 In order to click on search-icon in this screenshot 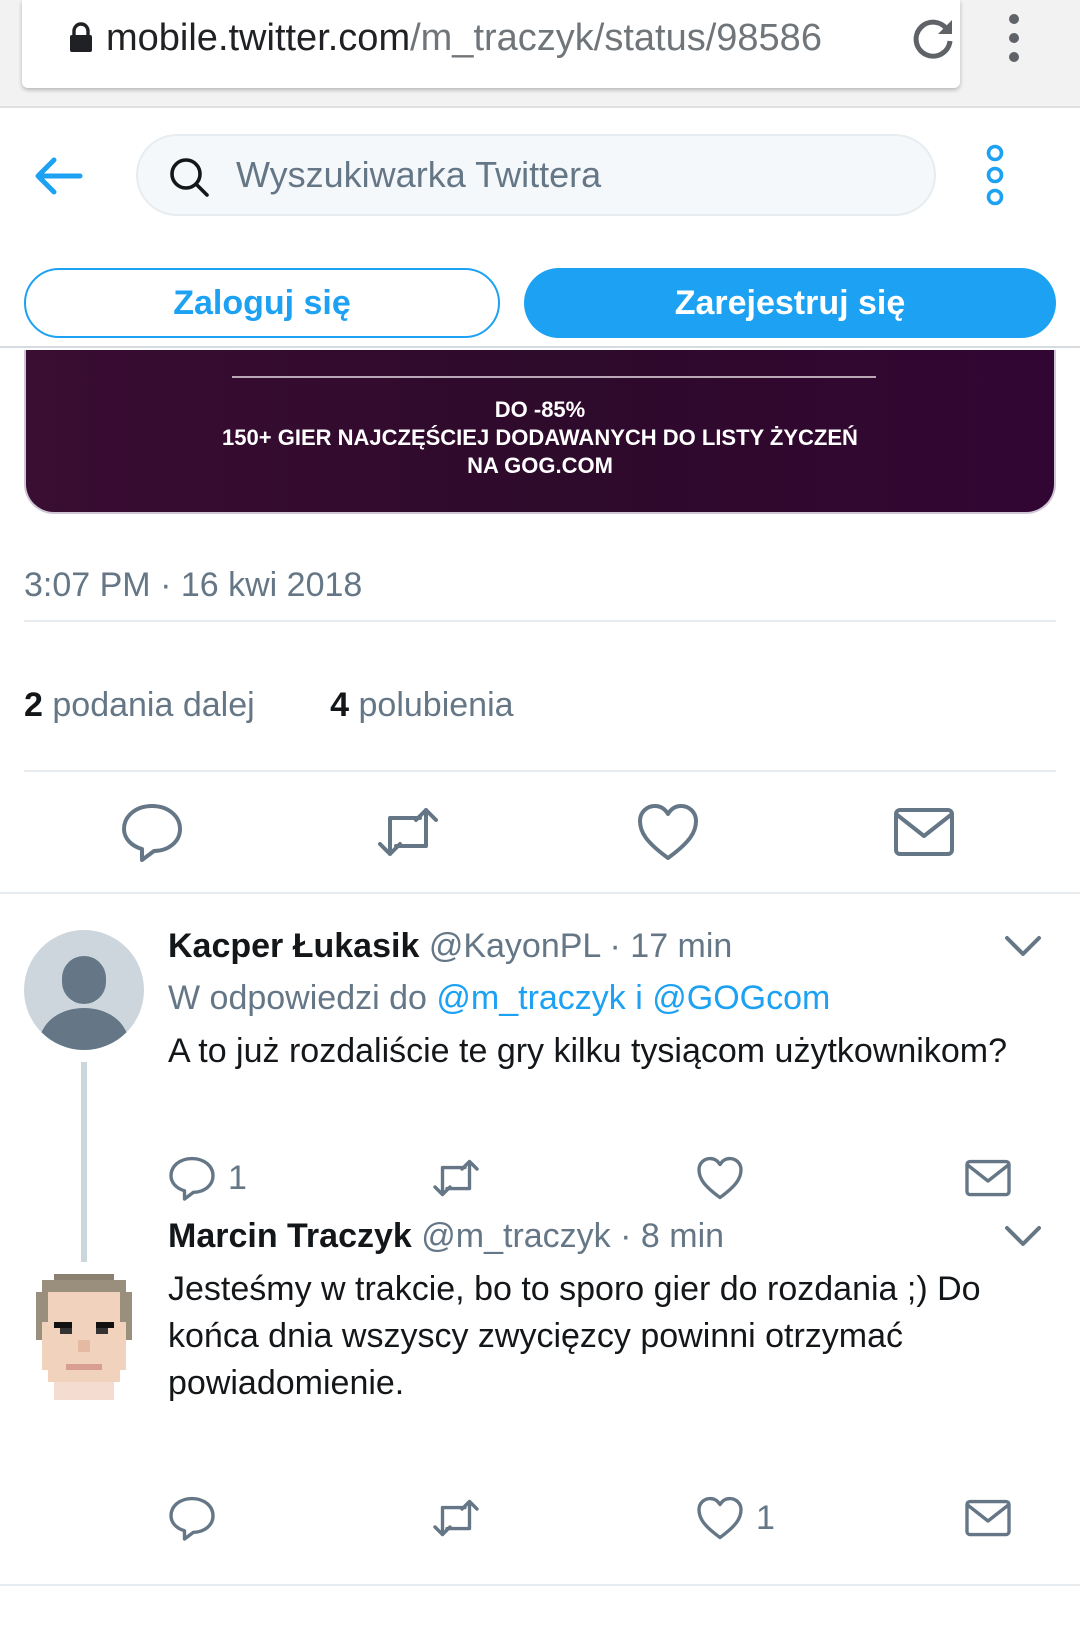, I will do `click(189, 177)`.